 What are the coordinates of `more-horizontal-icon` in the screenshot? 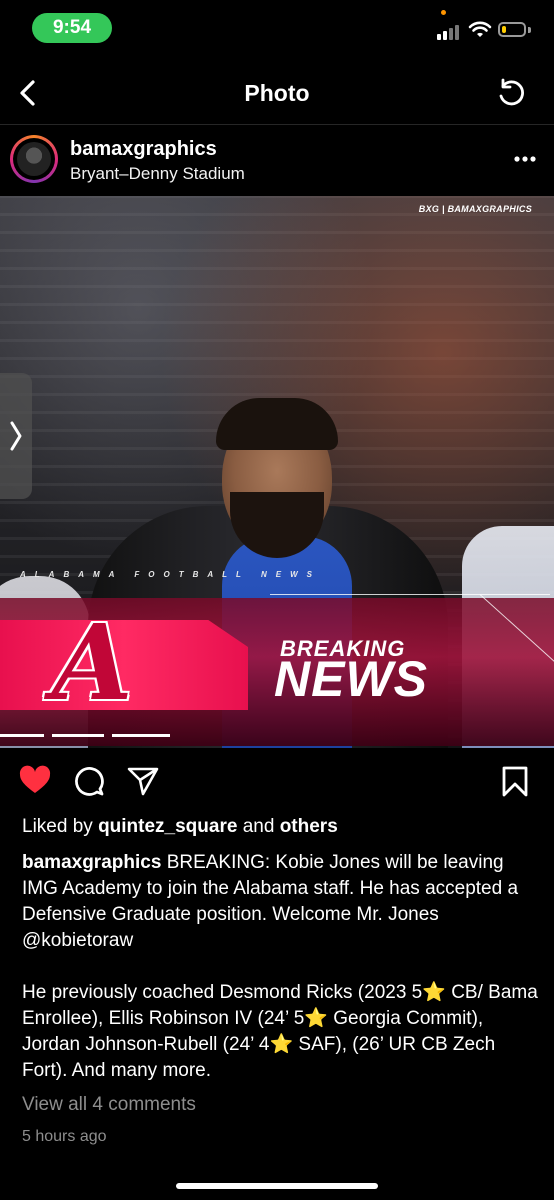 It's located at (525, 159).